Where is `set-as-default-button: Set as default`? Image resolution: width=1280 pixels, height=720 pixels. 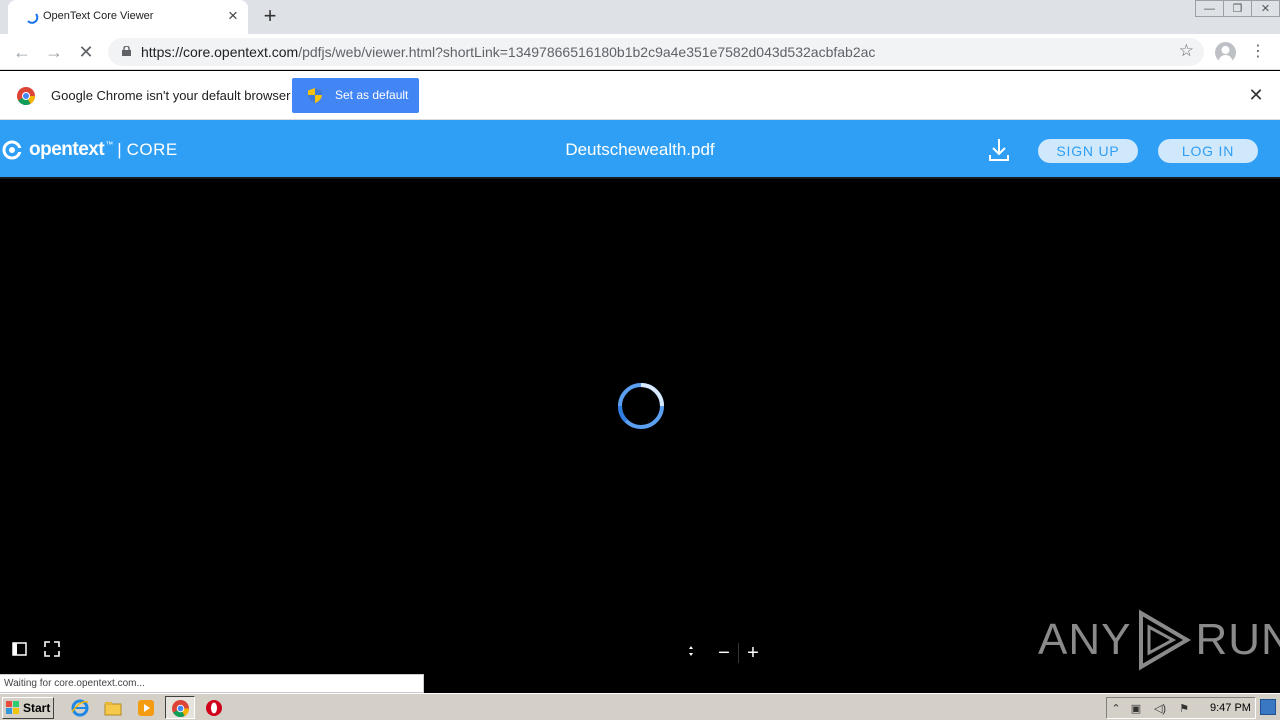 set-as-default-button: Set as default is located at coordinates (355, 95).